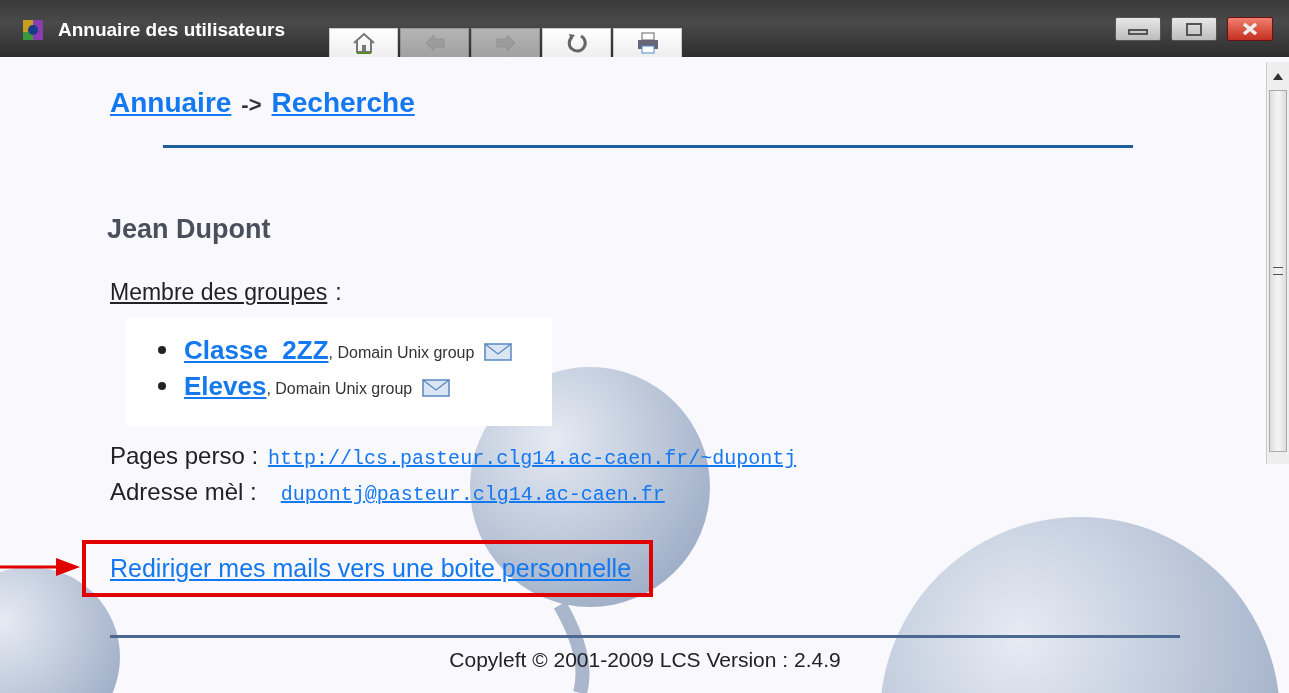  What do you see at coordinates (1194, 29) in the screenshot?
I see `maximize-button` at bounding box center [1194, 29].